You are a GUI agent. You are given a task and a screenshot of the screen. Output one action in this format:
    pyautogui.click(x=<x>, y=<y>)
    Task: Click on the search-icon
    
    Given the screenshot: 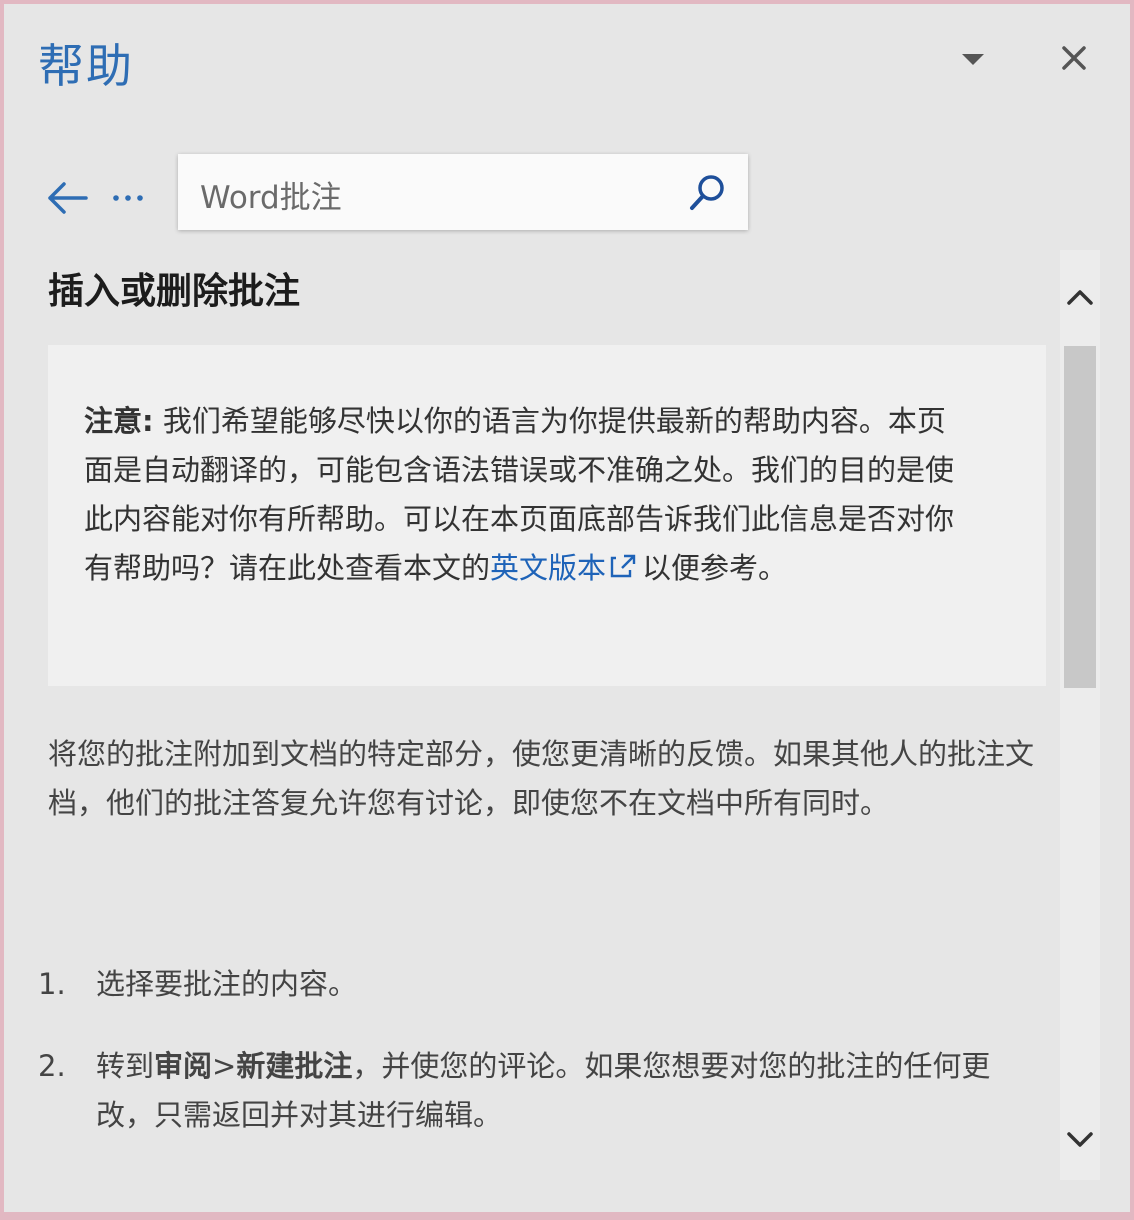 What is the action you would take?
    pyautogui.click(x=707, y=192)
    